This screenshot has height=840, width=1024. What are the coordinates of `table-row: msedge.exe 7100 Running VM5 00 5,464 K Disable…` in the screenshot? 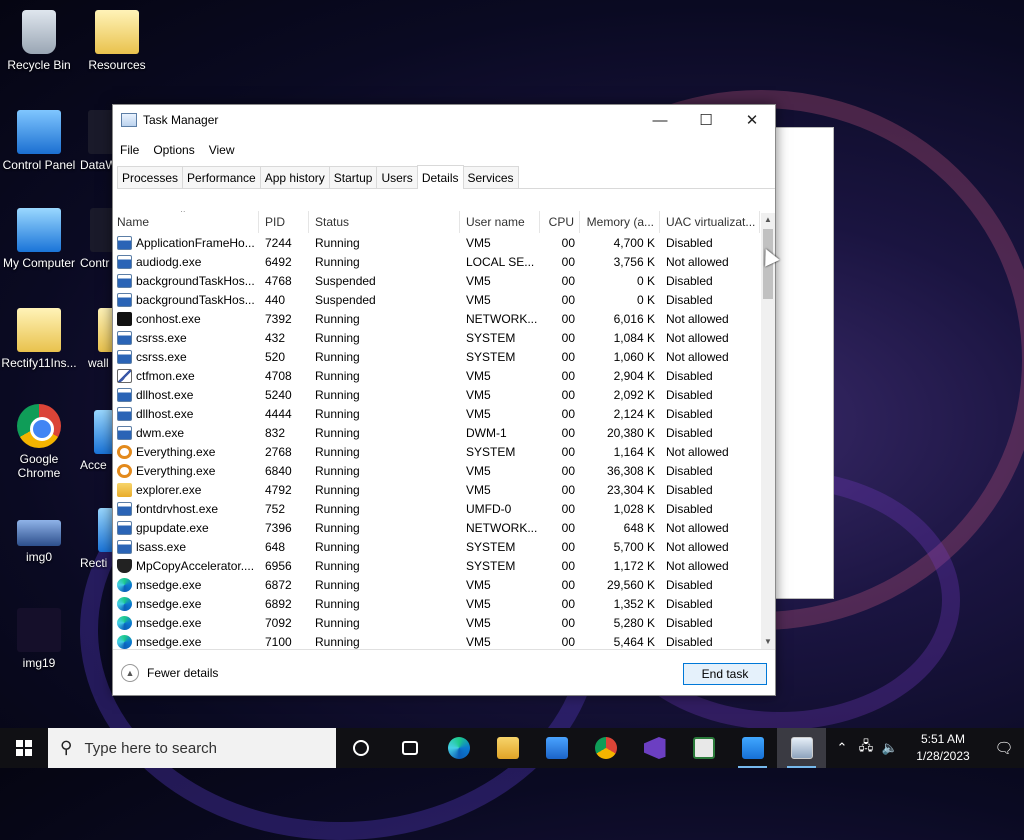 It's located at (444, 640).